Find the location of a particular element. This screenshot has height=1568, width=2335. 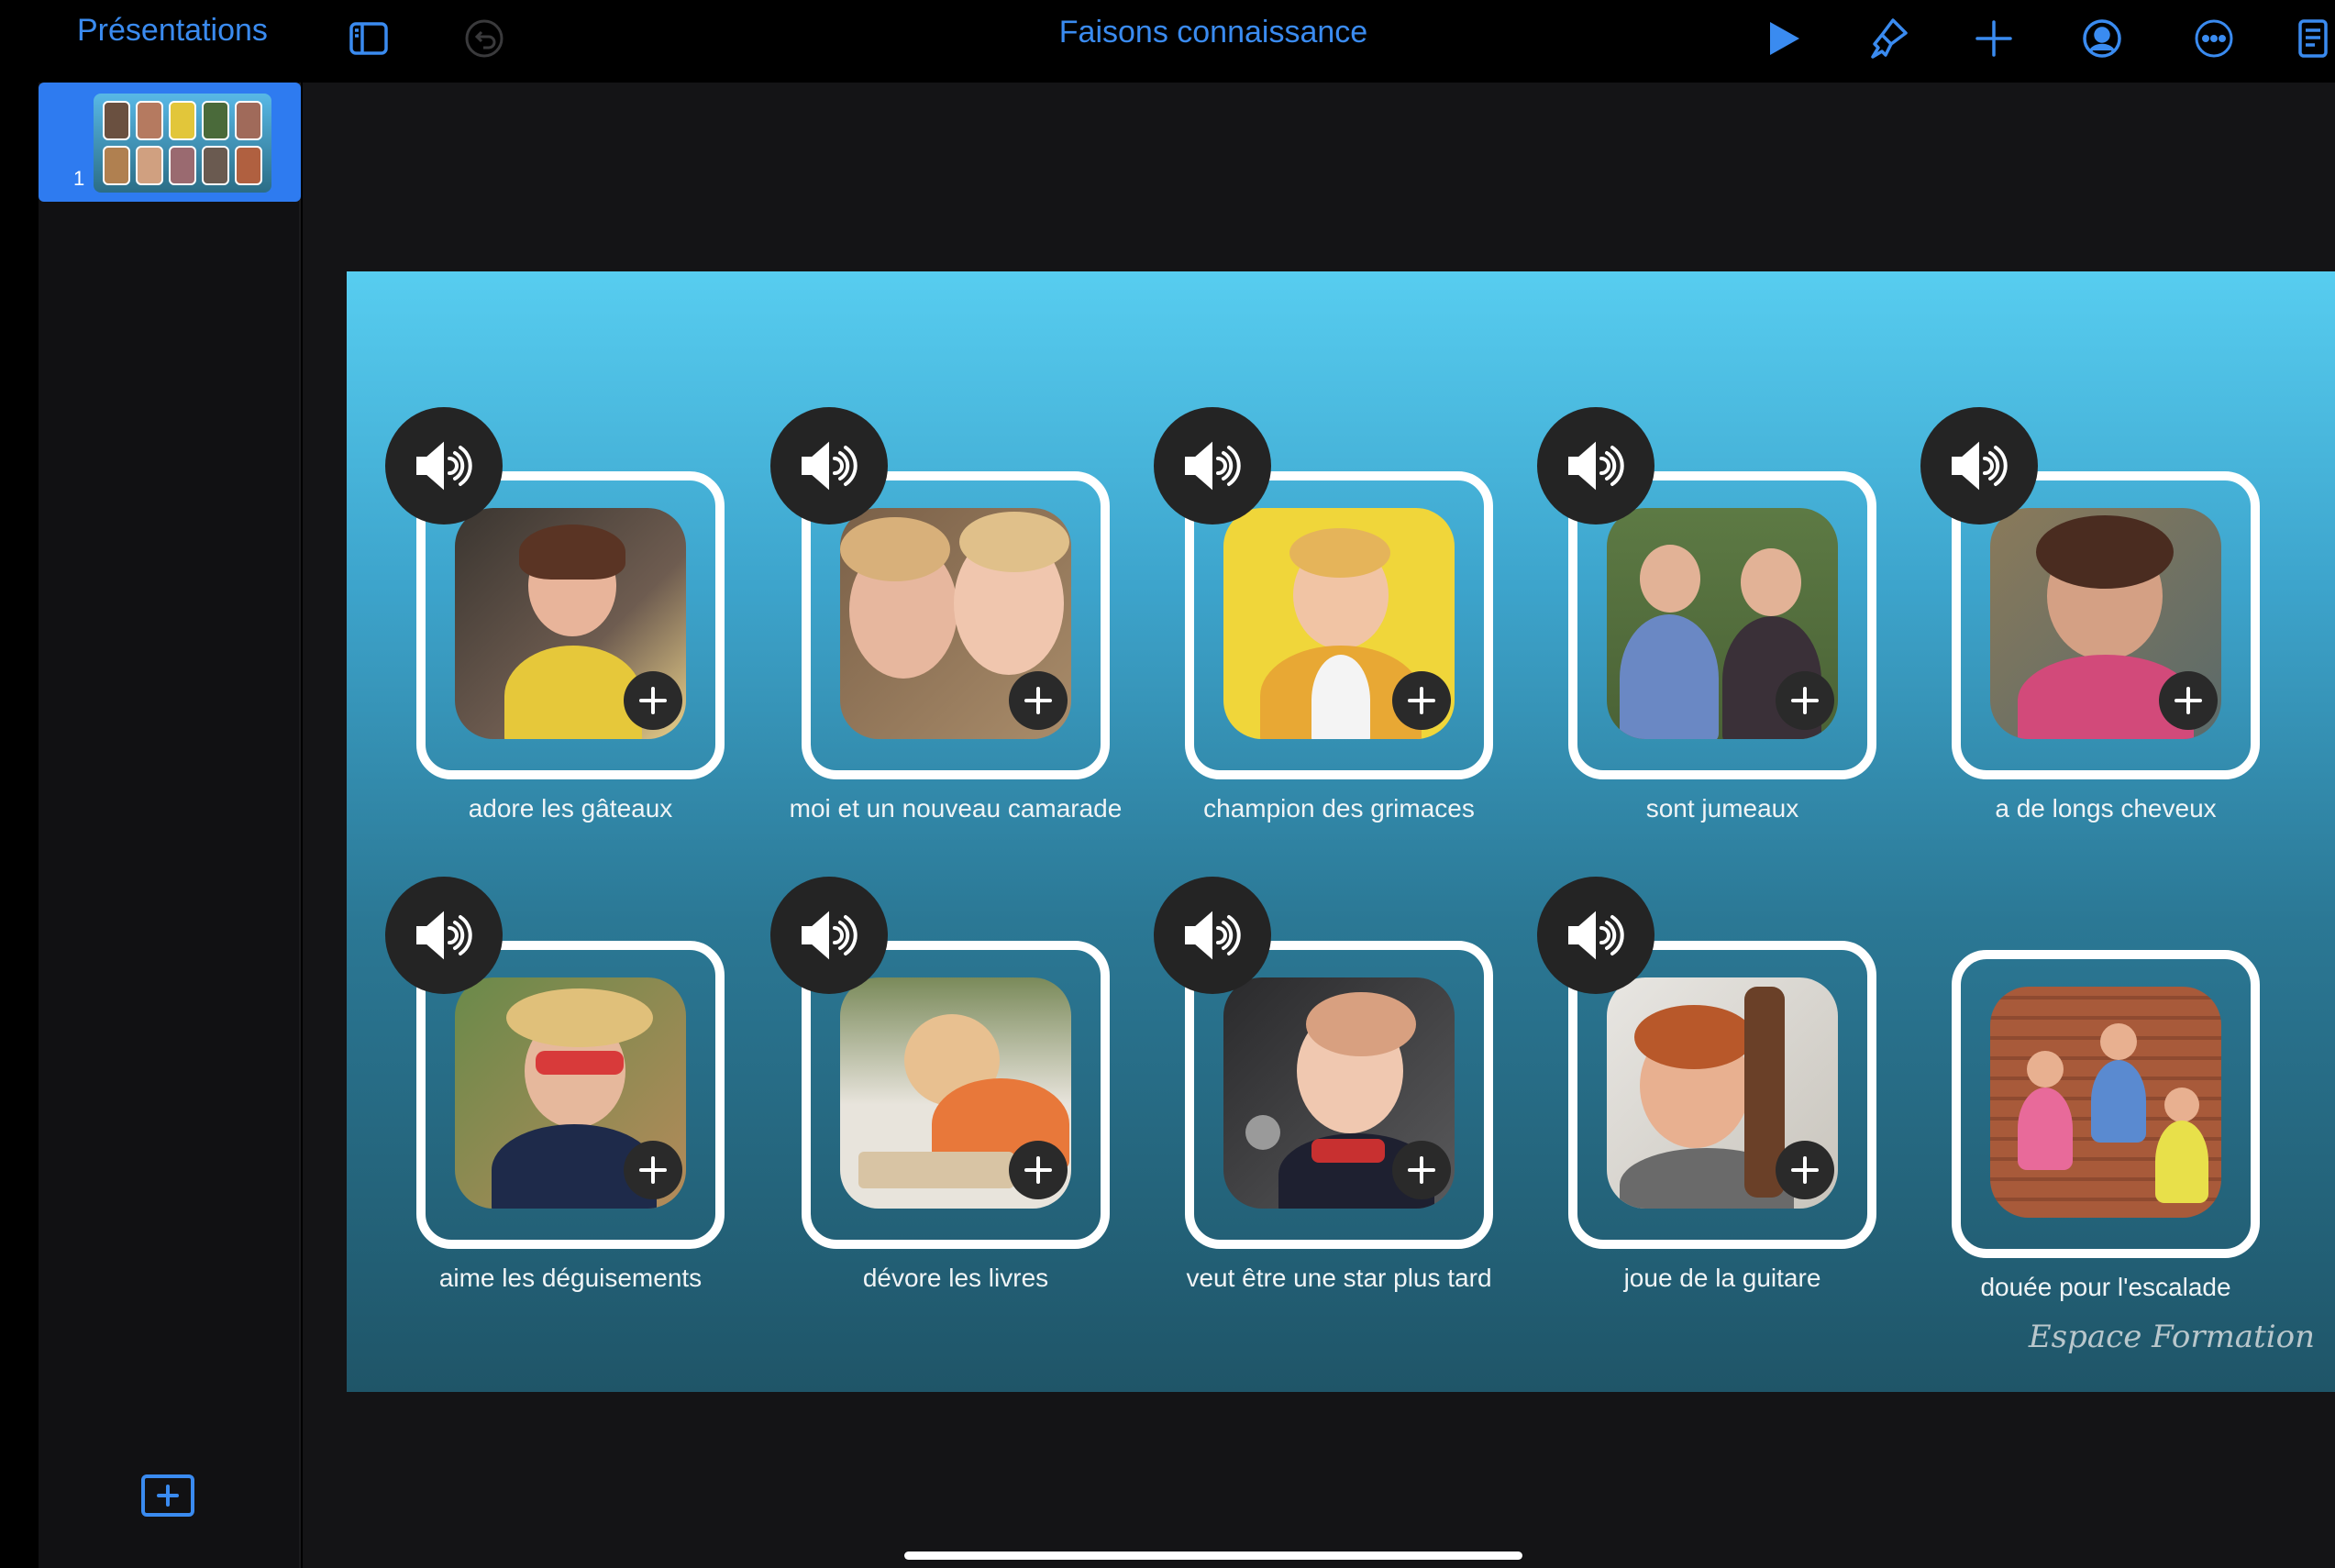

media-card: dévore les livres is located at coordinates (940, 1085).